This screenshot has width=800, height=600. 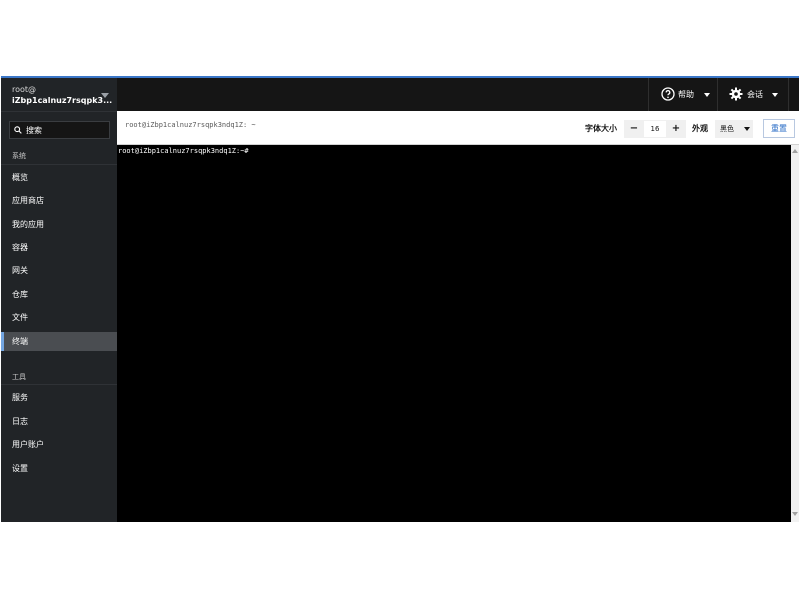 I want to click on section-tools-title: 工具, so click(x=19, y=377).